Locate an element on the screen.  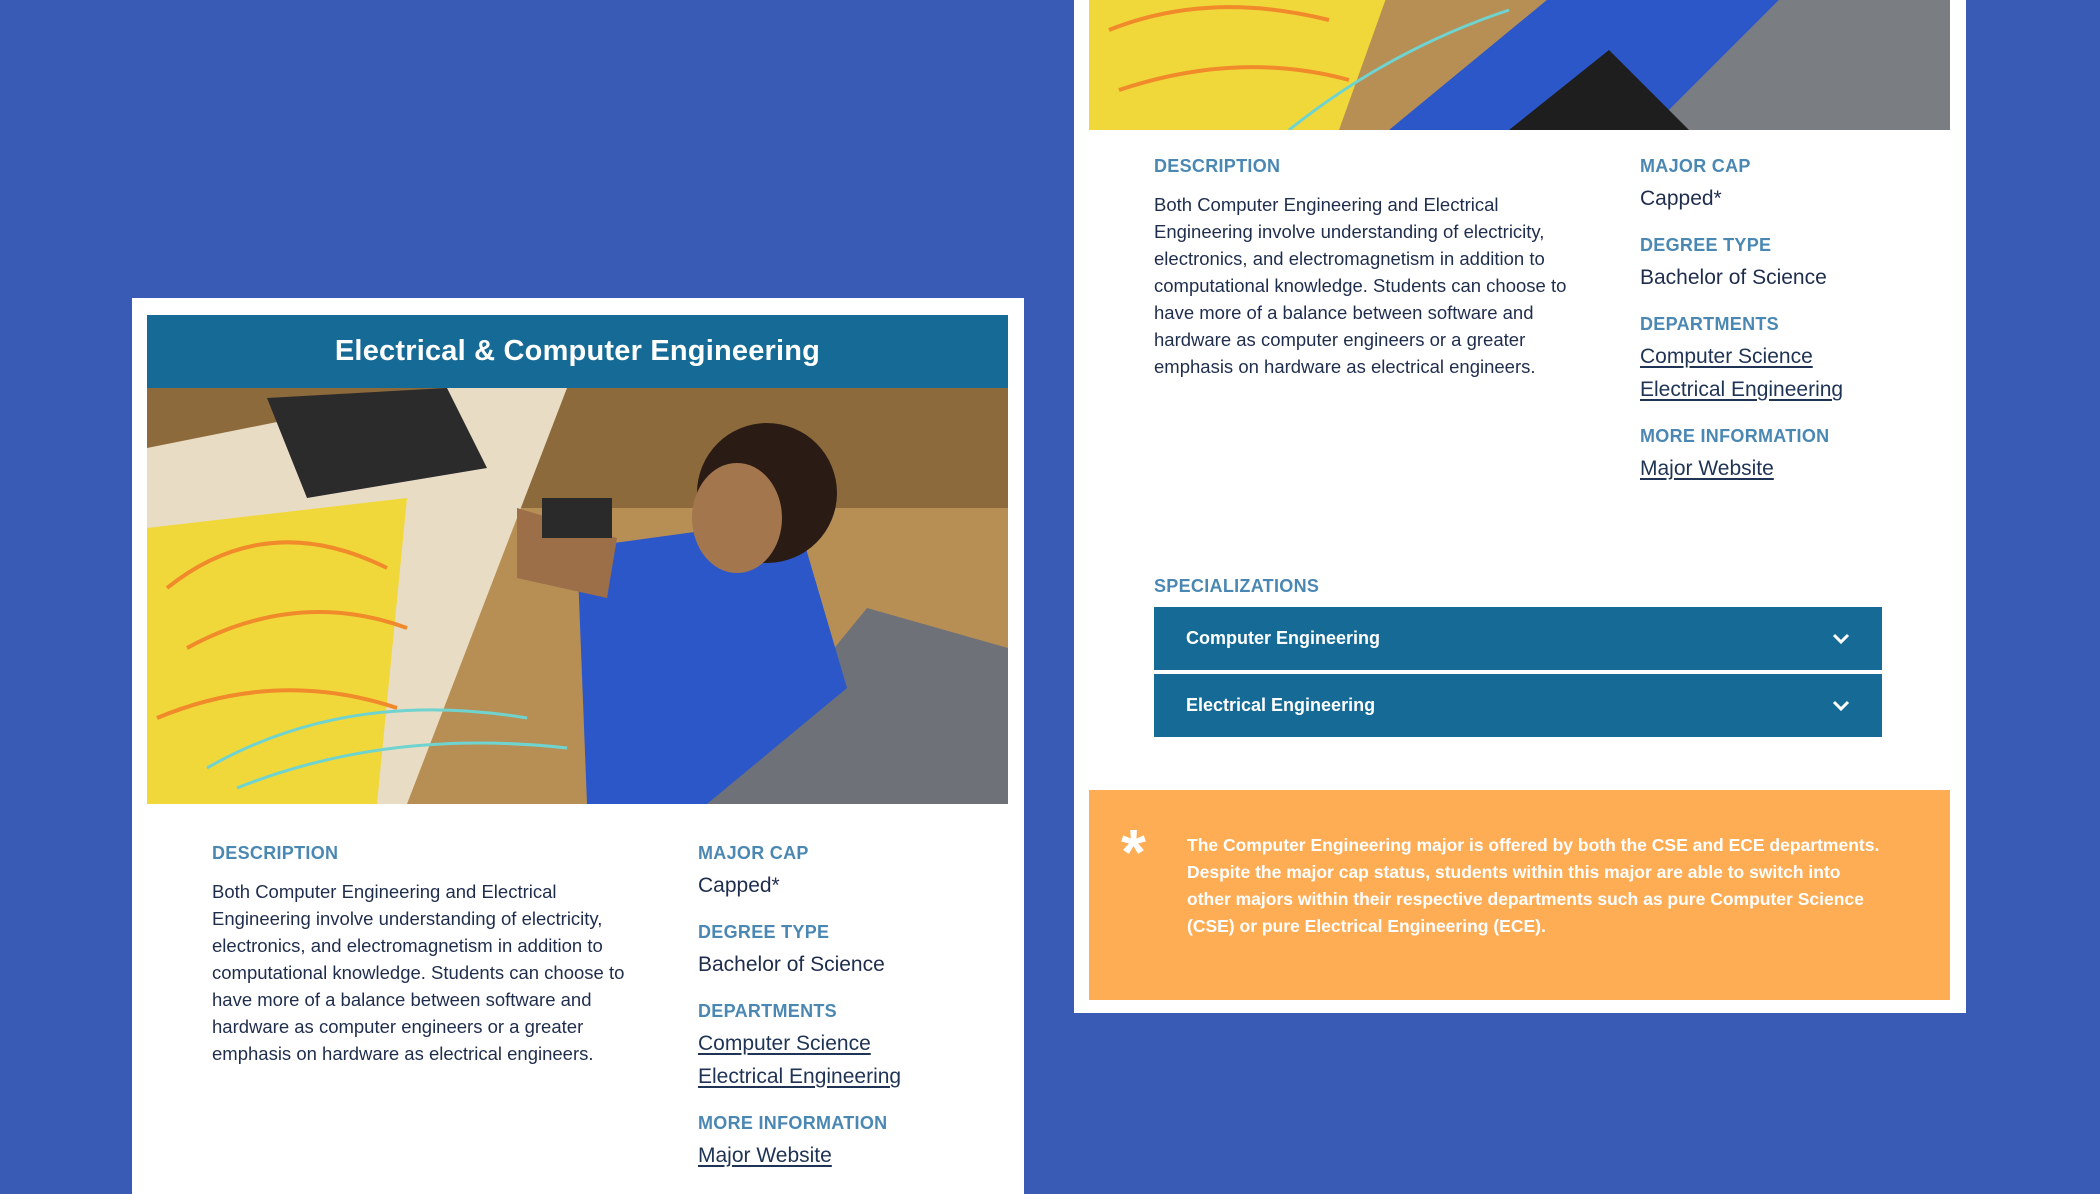
photo-illustration is located at coordinates (577, 596).